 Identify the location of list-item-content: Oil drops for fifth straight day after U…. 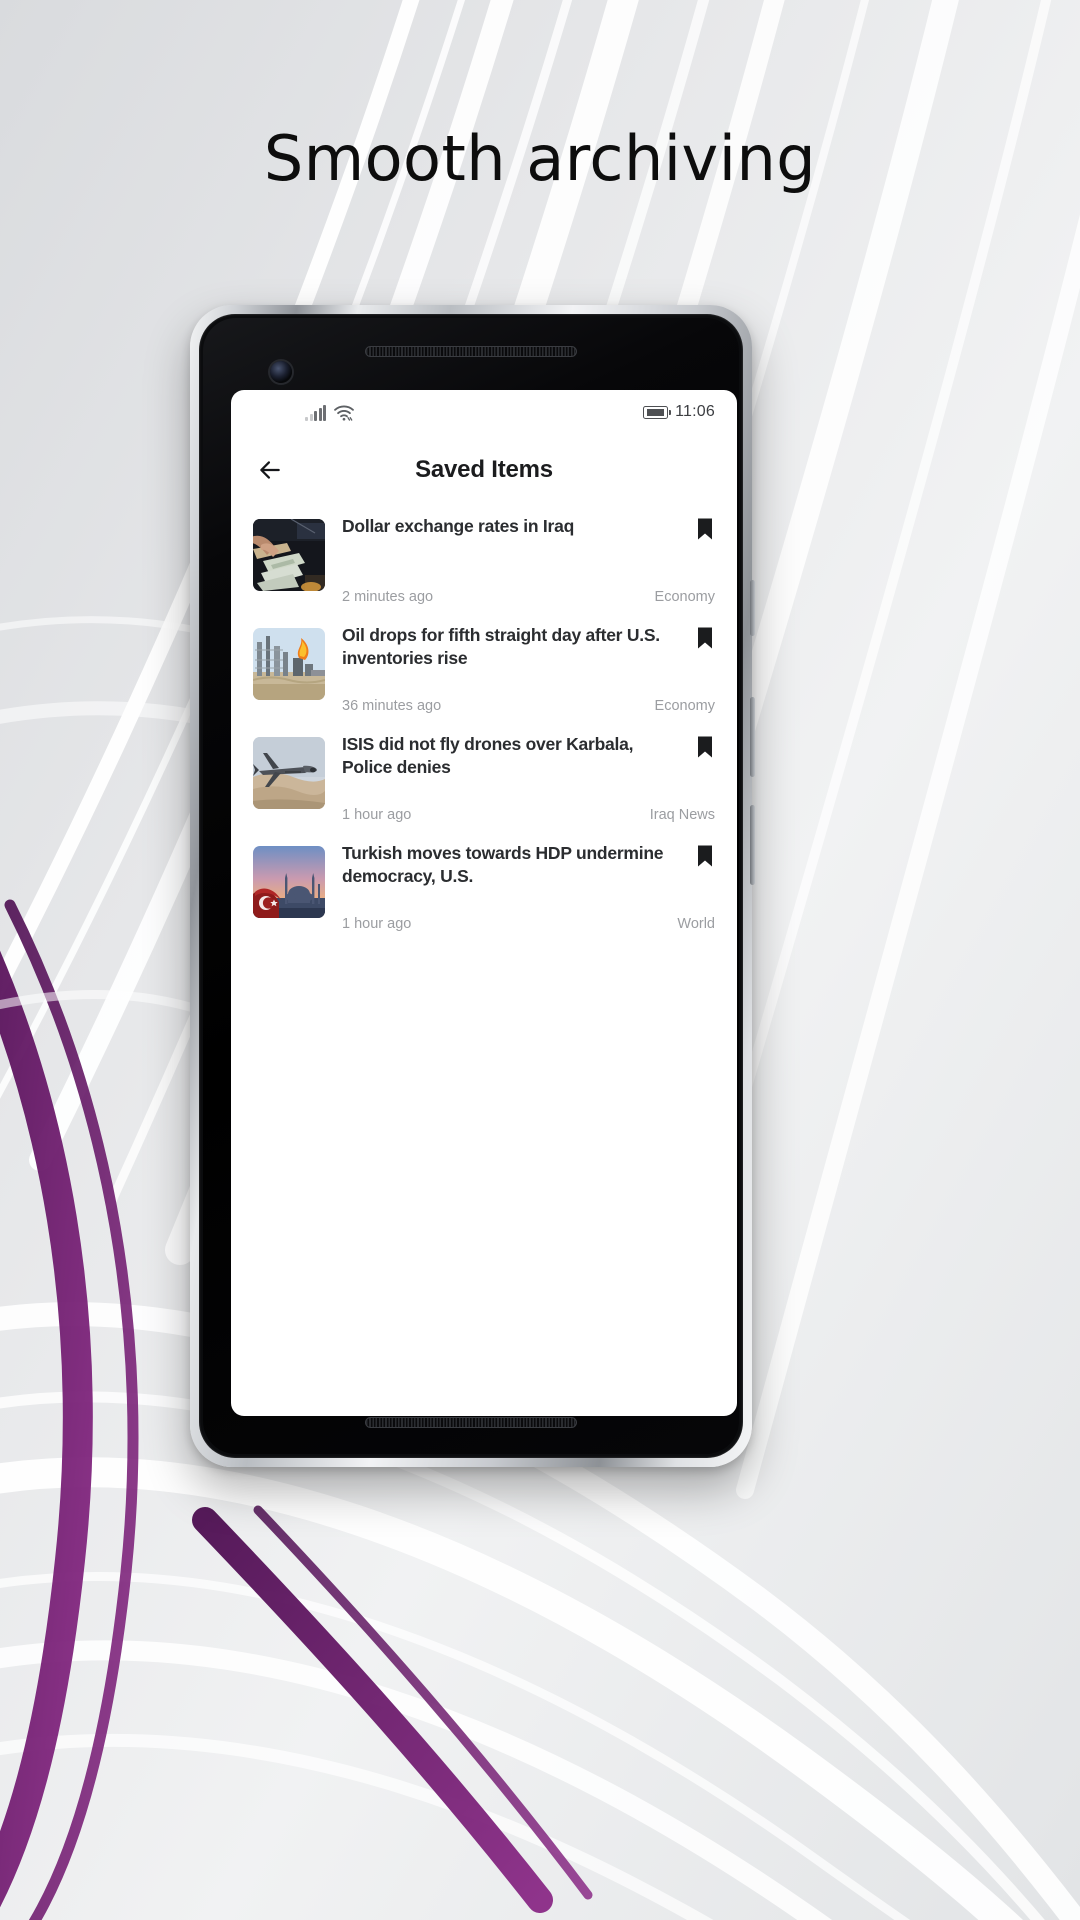
(528, 670).